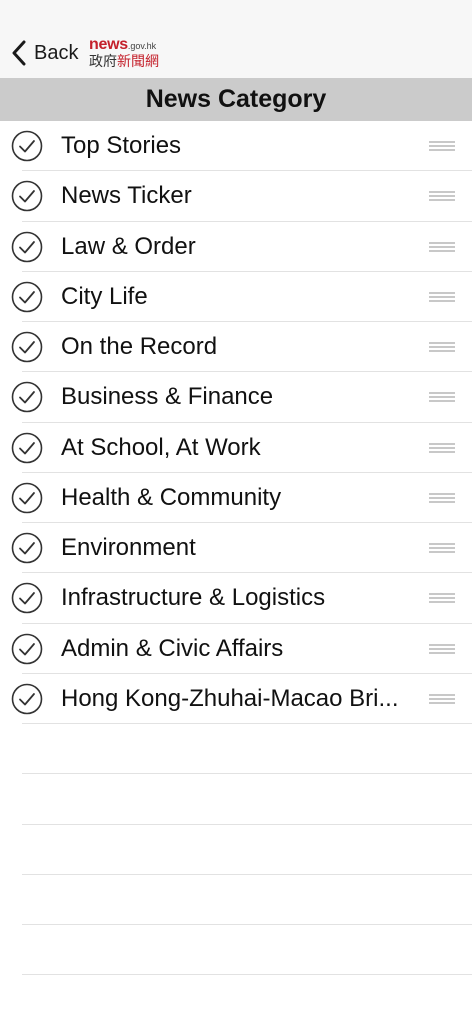 This screenshot has width=472, height=1024. I want to click on category-label: At School, At Work, so click(161, 447).